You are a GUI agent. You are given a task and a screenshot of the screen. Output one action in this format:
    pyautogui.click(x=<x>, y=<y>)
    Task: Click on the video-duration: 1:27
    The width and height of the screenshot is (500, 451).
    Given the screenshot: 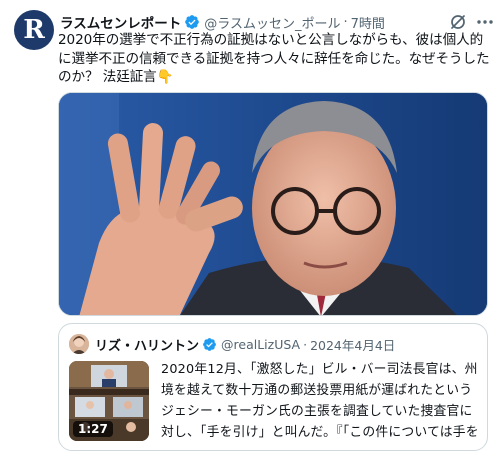 What is the action you would take?
    pyautogui.click(x=93, y=429)
    